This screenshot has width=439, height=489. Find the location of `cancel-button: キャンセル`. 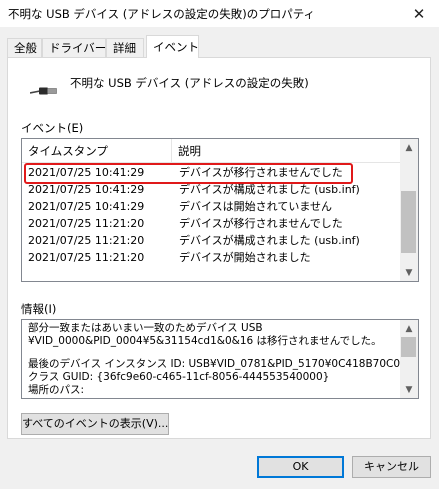

cancel-button: キャンセル is located at coordinates (391, 467).